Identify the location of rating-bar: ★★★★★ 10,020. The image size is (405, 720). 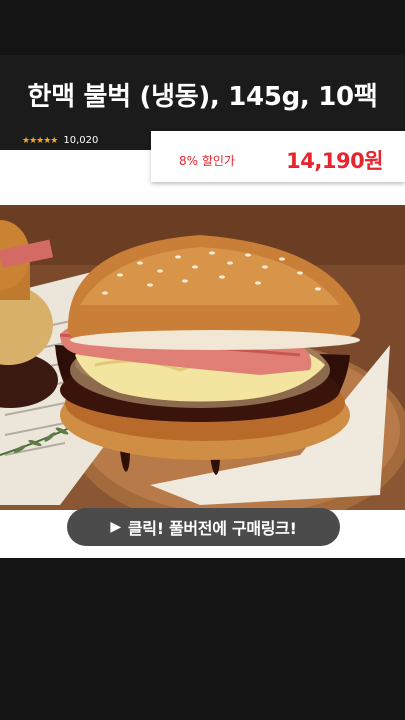
(75, 140).